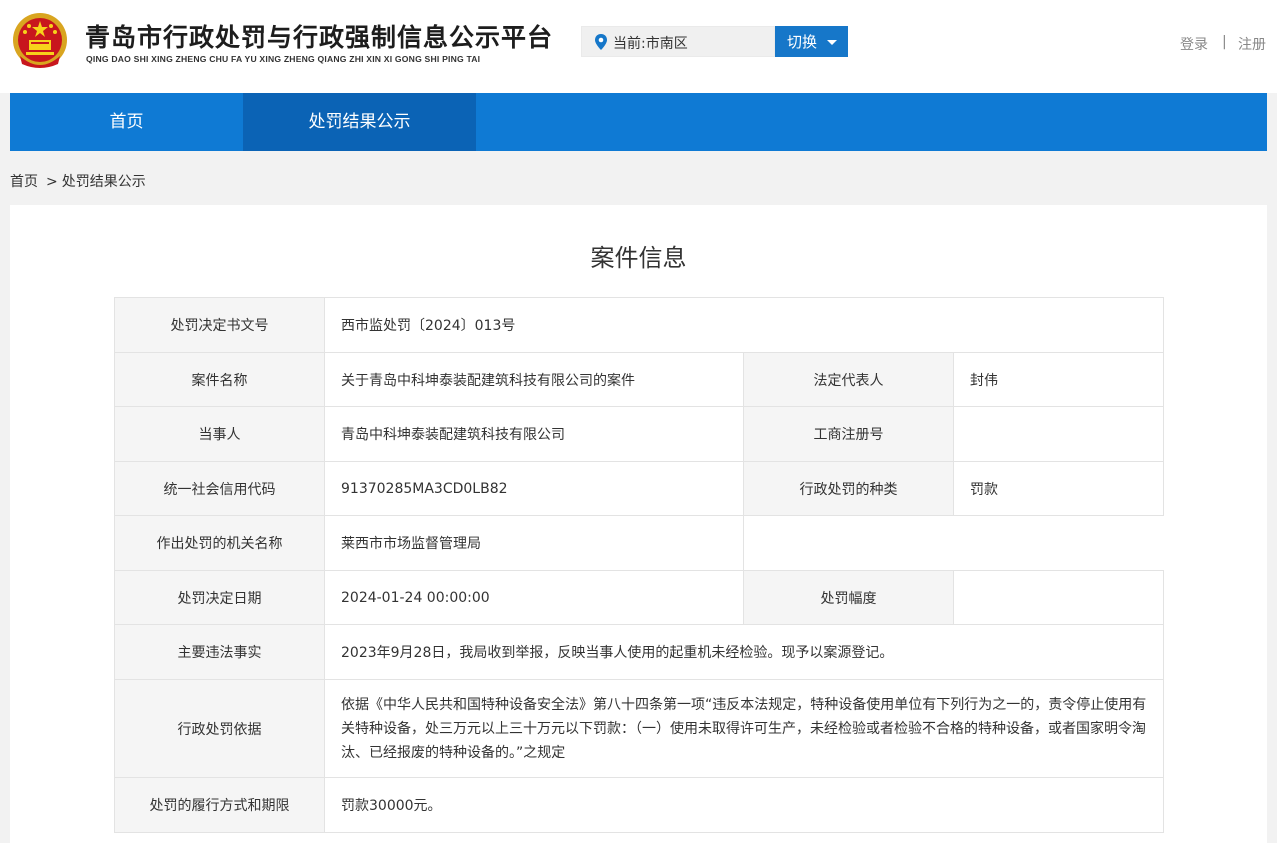  What do you see at coordinates (219, 434) in the screenshot?
I see `party-label: 当事人` at bounding box center [219, 434].